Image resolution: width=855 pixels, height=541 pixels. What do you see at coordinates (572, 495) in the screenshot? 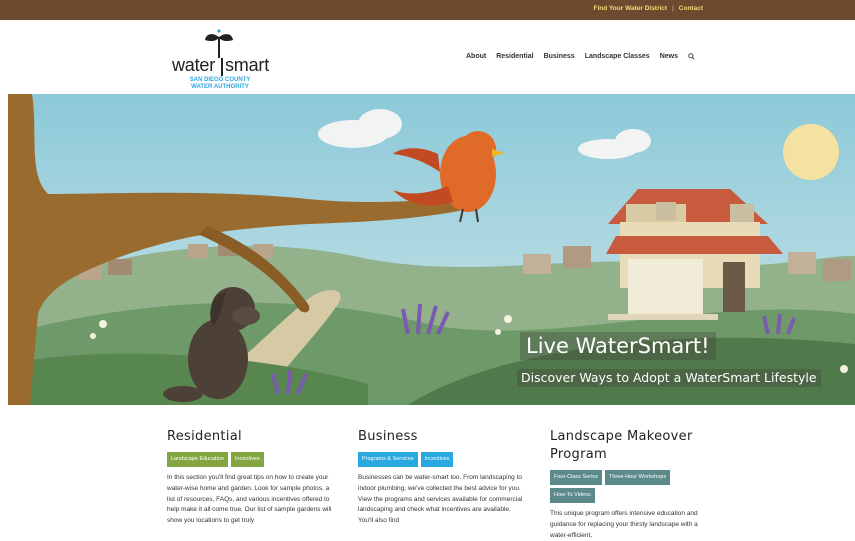
I see `tag-how-to-videos: How-To Videos` at bounding box center [572, 495].